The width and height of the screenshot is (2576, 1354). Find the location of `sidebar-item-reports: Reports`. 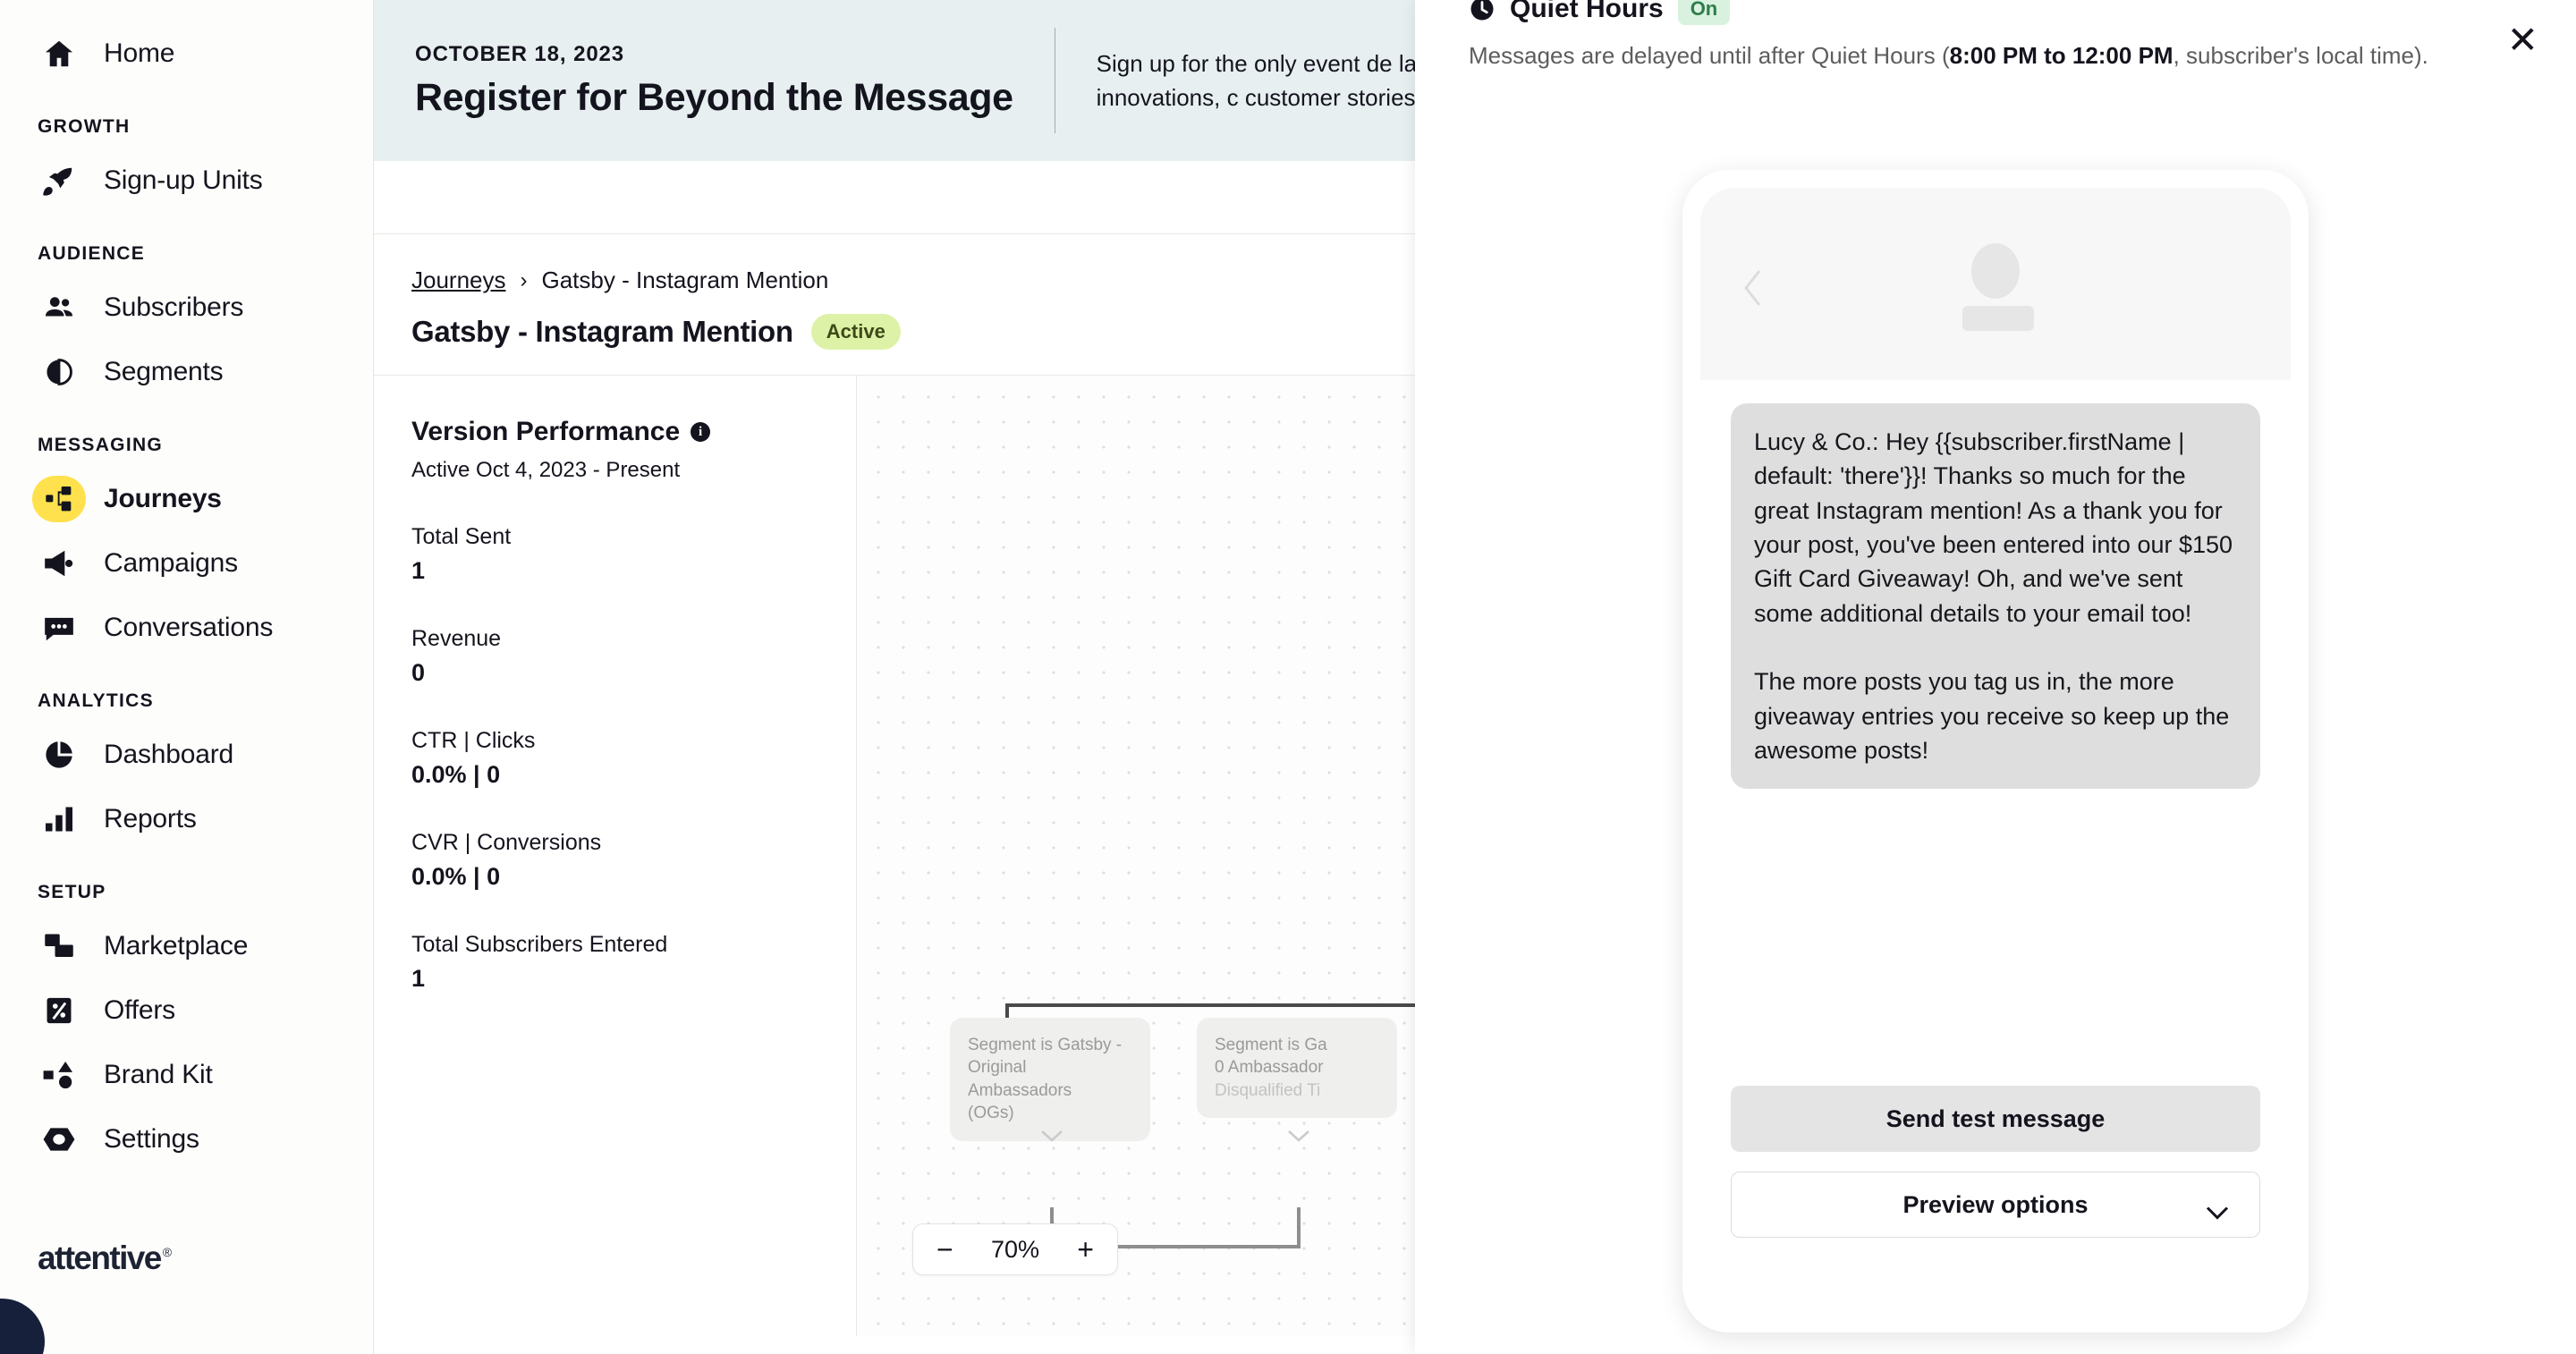

sidebar-item-reports: Reports is located at coordinates (186, 819).